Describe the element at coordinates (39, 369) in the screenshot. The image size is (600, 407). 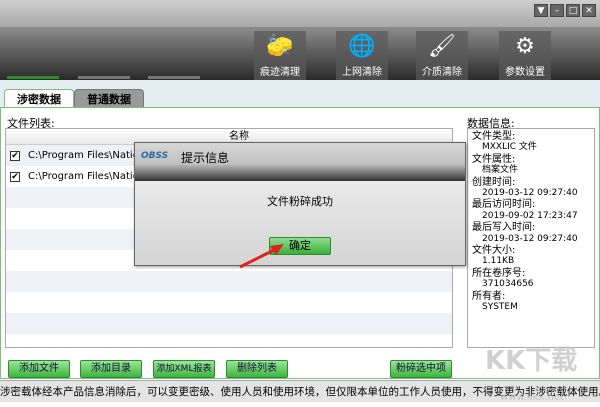
I see `add-file-button: 添加文件` at that location.